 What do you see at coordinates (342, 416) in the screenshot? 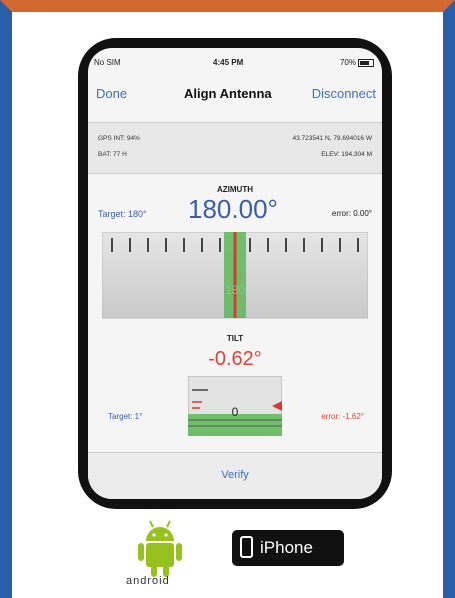
I see `tilt-error: error: -1.62°` at bounding box center [342, 416].